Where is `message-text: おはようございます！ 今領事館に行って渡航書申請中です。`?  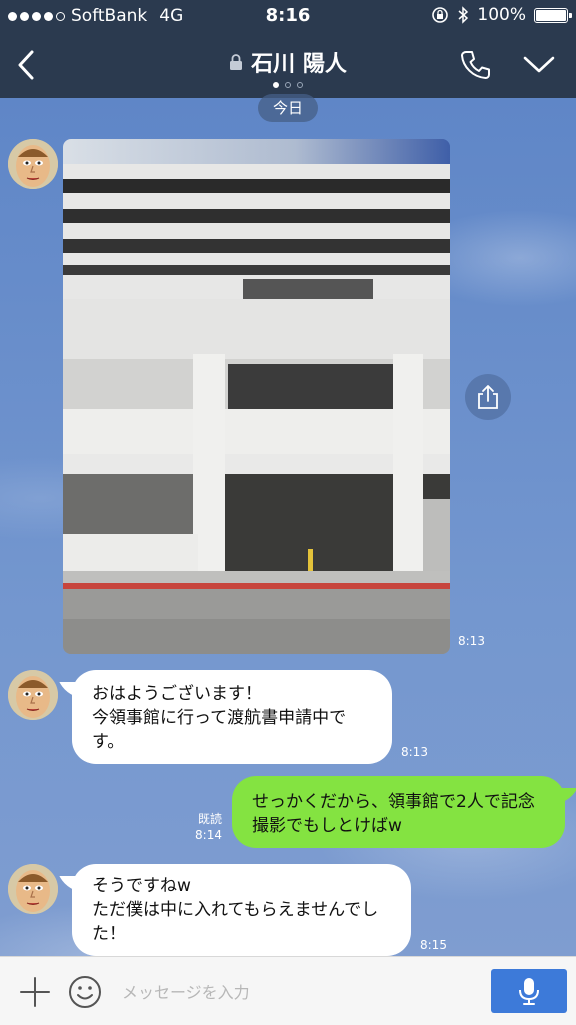
message-text: おはようございます！ 今領事館に行って渡航書申請中です。 is located at coordinates (219, 718).